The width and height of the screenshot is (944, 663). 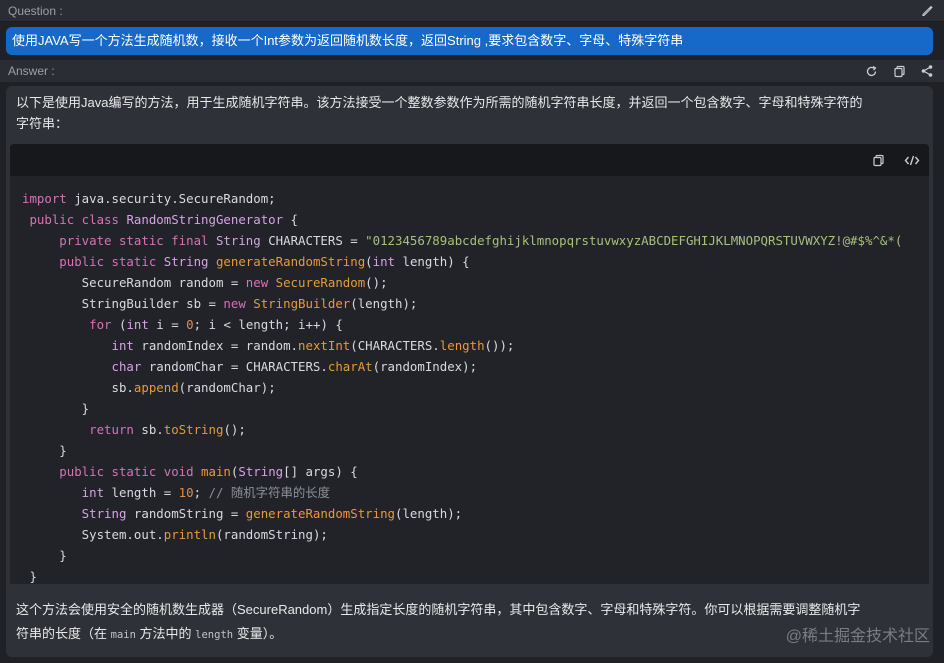 What do you see at coordinates (193, 429) in the screenshot?
I see `code-token: toString` at bounding box center [193, 429].